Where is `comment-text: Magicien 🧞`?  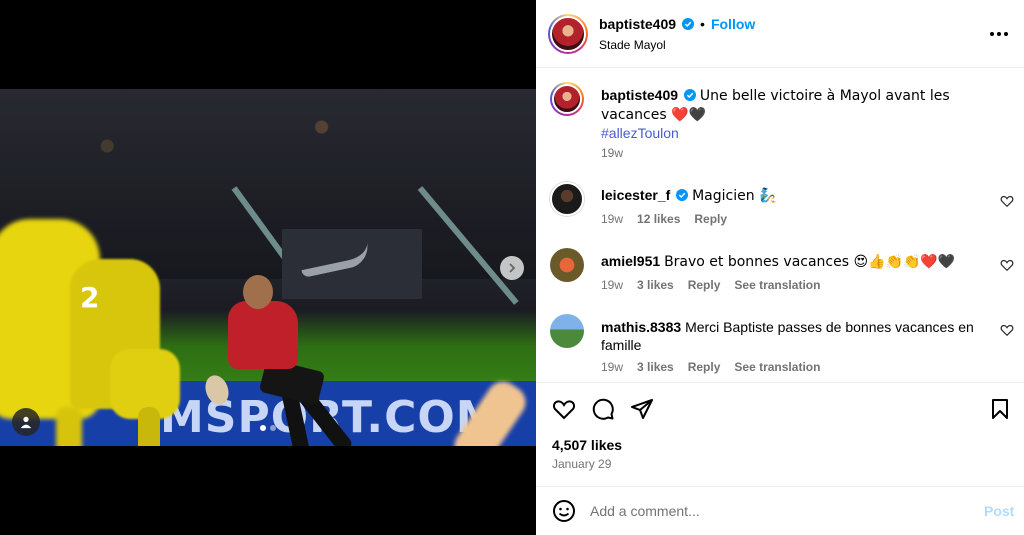 comment-text: Magicien 🧞 is located at coordinates (734, 196).